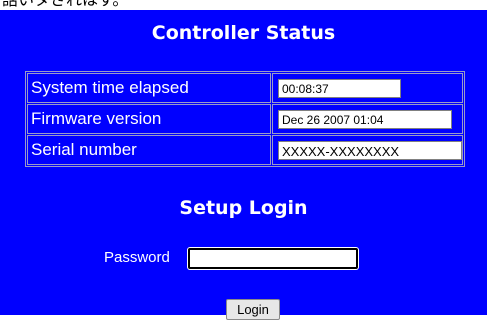 The width and height of the screenshot is (487, 320). Describe the element at coordinates (149, 119) in the screenshot. I see `firmware-version-label: Firmware version` at that location.